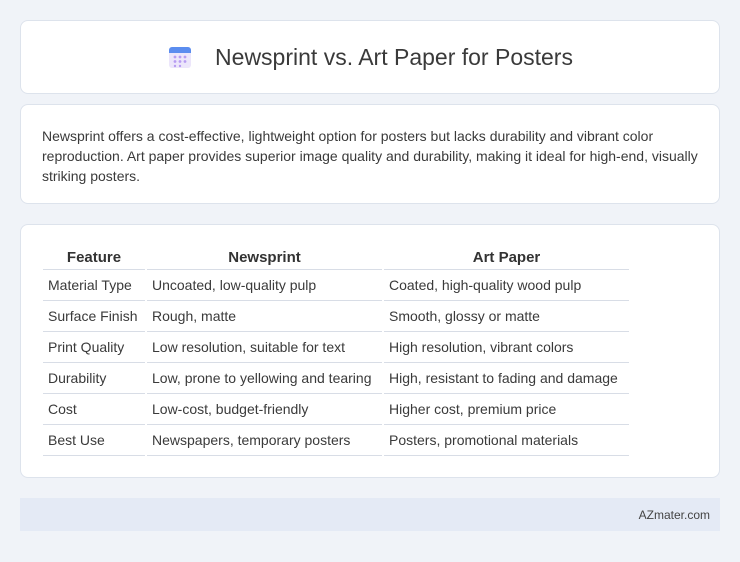 Image resolution: width=740 pixels, height=562 pixels. Describe the element at coordinates (94, 285) in the screenshot. I see `feature-cell: Material Type` at that location.